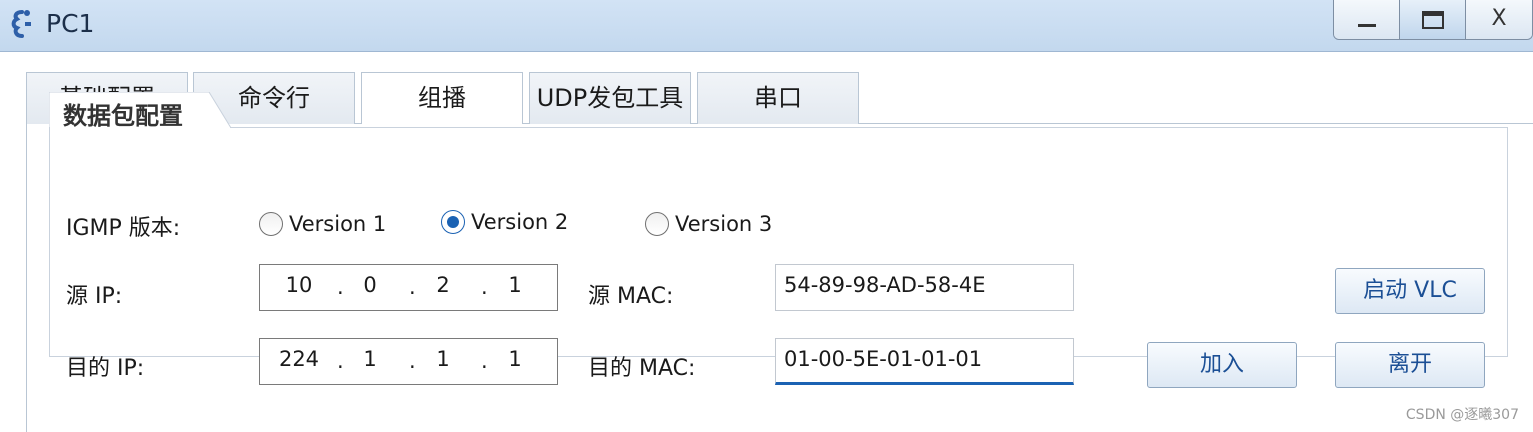  I want to click on leave-button: 离开, so click(1410, 365).